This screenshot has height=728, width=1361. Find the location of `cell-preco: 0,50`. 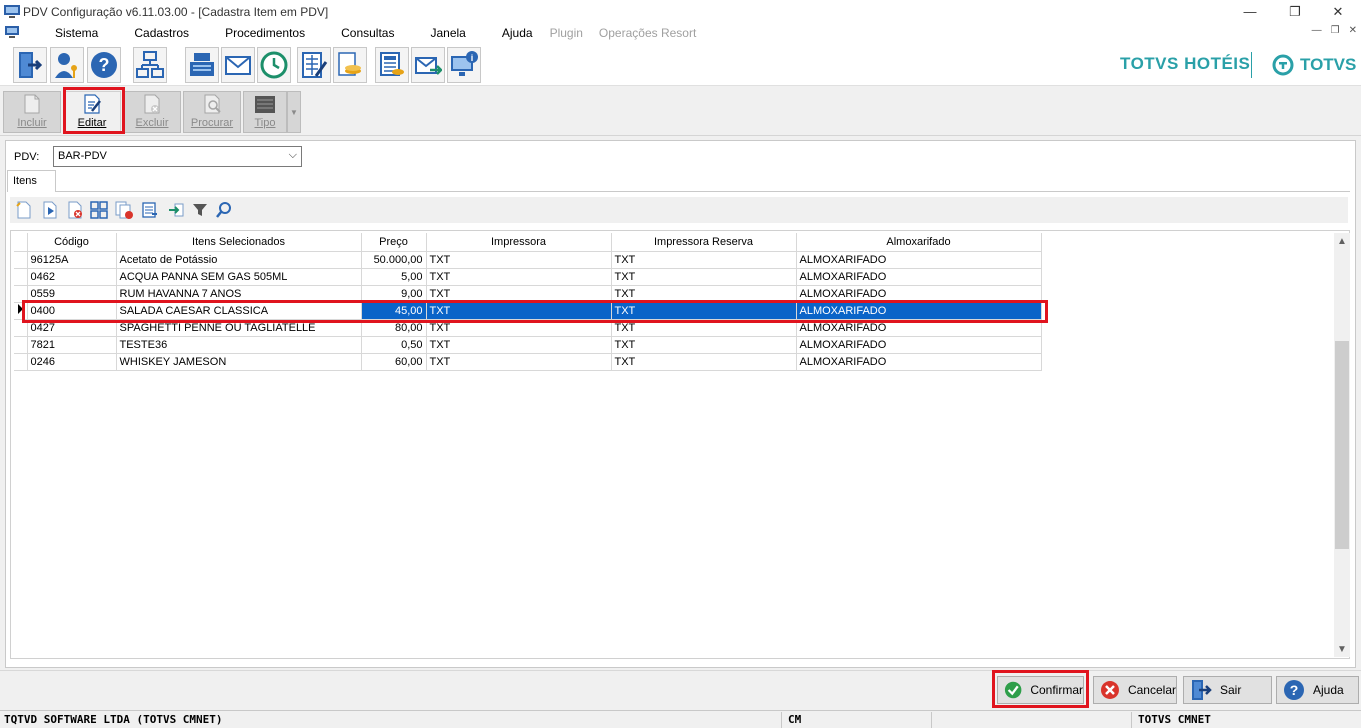

cell-preco: 0,50 is located at coordinates (394, 345).